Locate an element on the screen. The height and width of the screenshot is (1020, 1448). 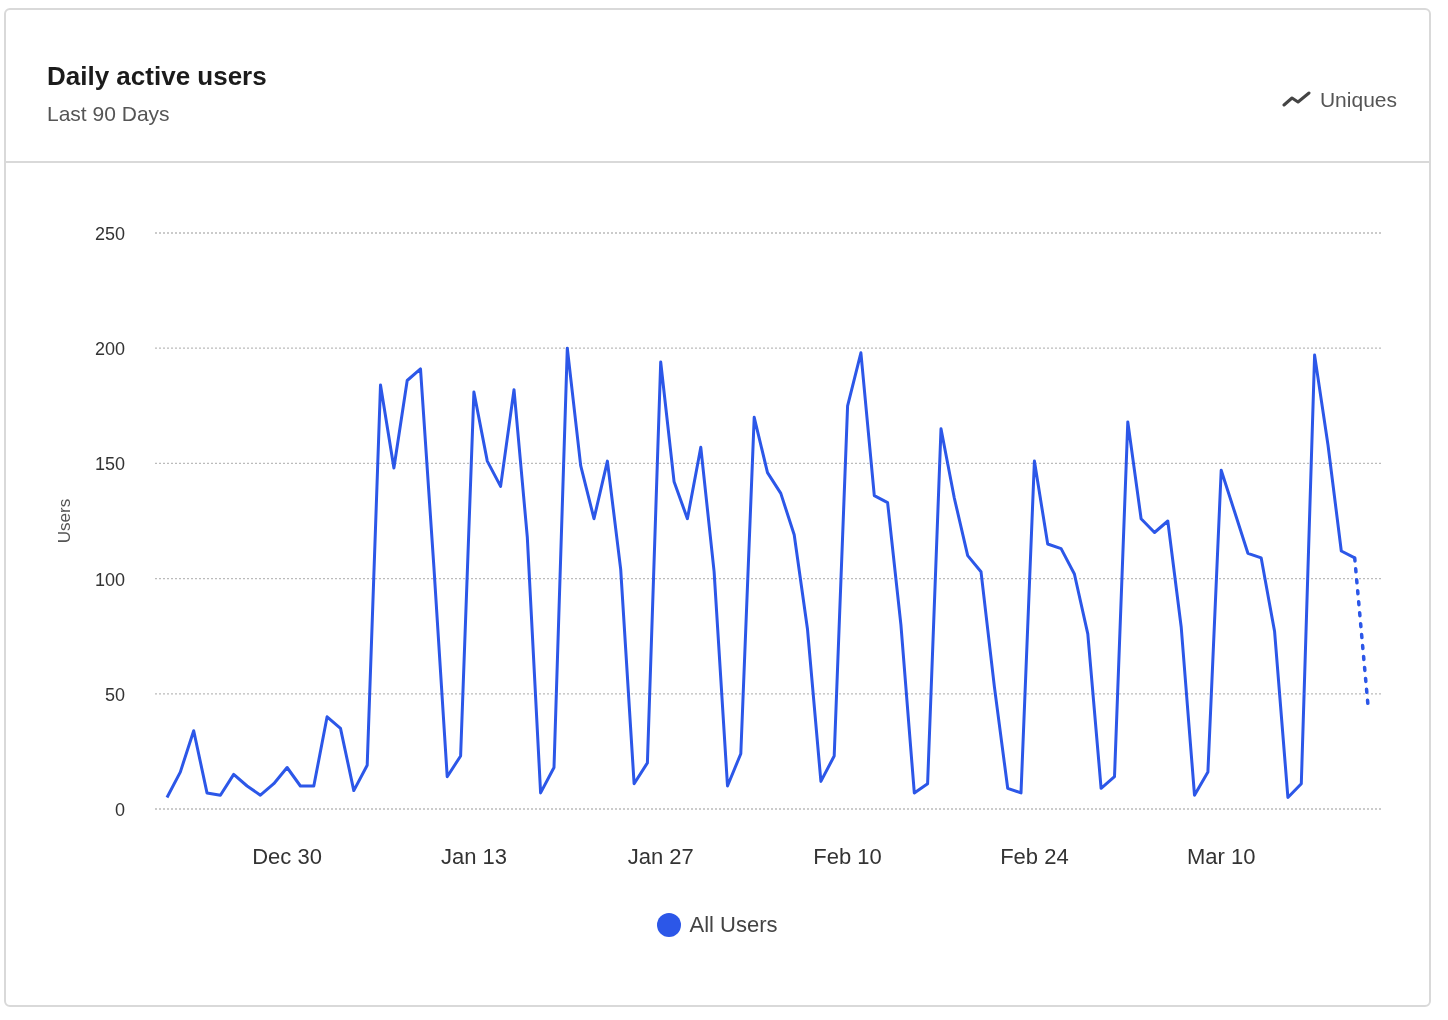
x-tick-label: Jan 27 is located at coordinates (660, 856).